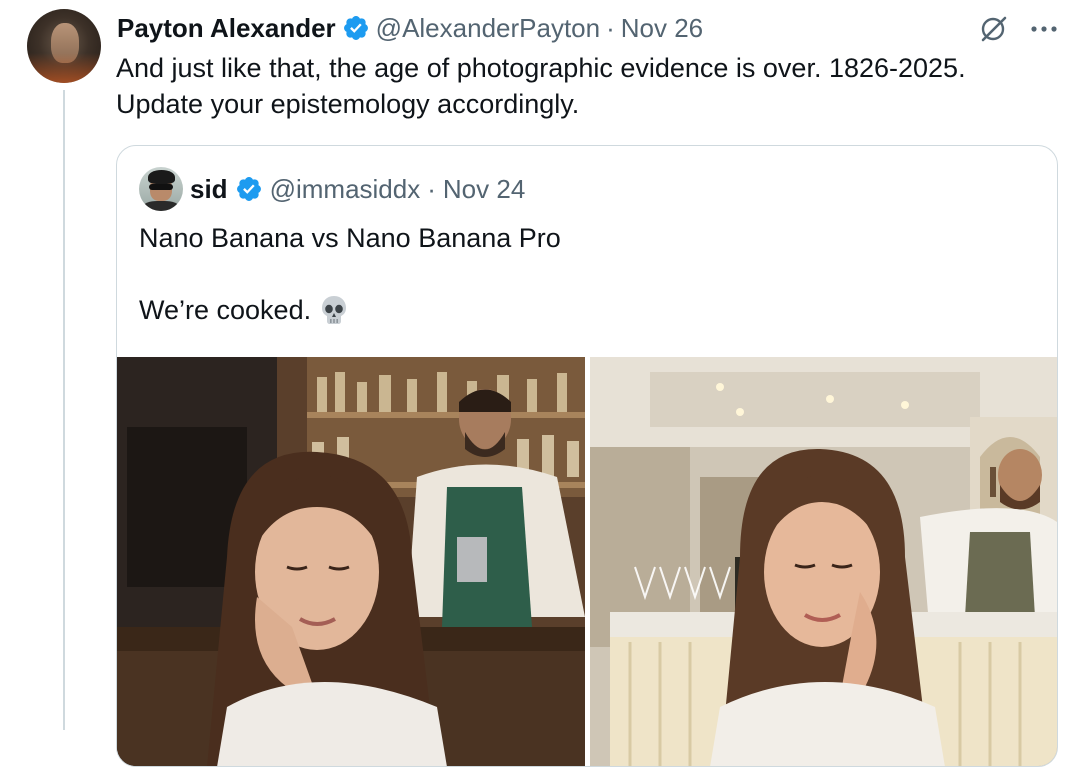 The image size is (1088, 767). I want to click on quote-author-name: sid, so click(209, 189).